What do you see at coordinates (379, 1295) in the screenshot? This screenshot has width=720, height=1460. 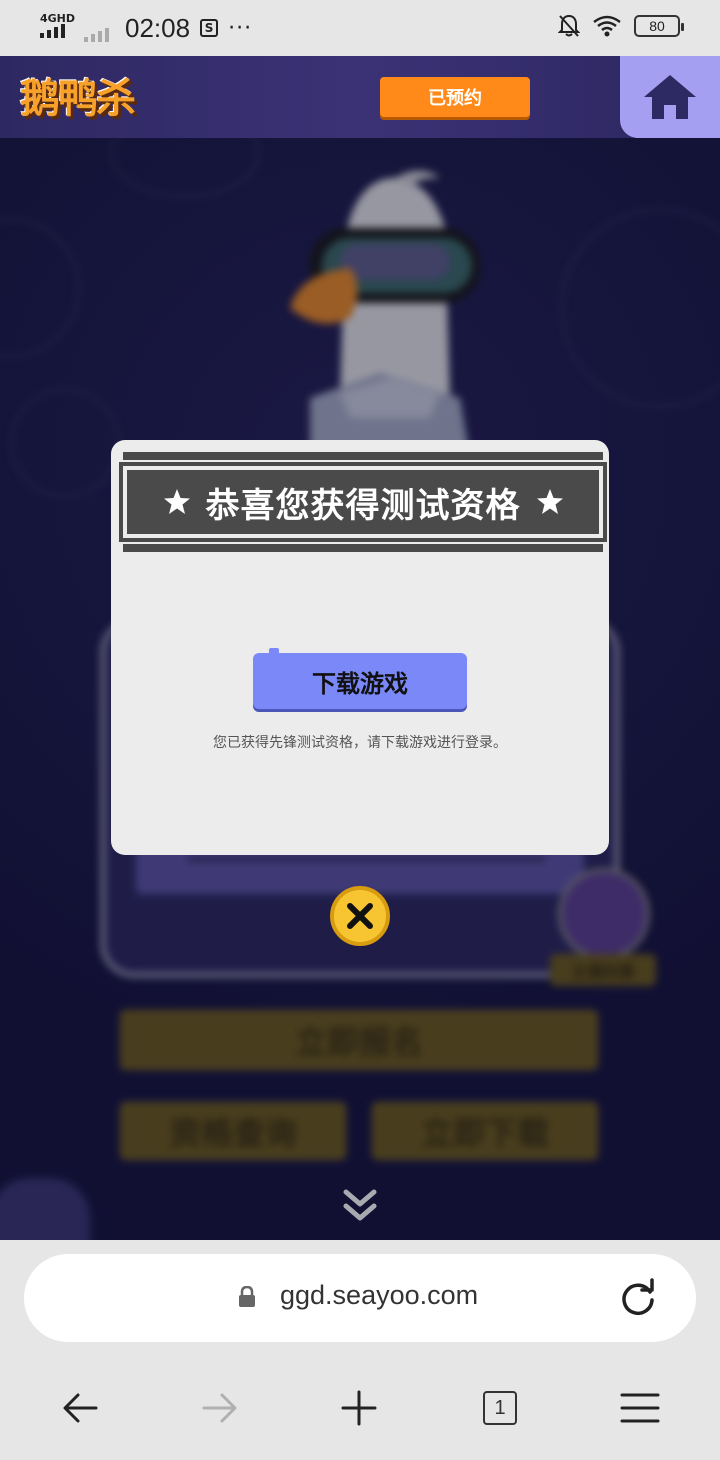 I see `url-text: ggd.seayoo.com` at bounding box center [379, 1295].